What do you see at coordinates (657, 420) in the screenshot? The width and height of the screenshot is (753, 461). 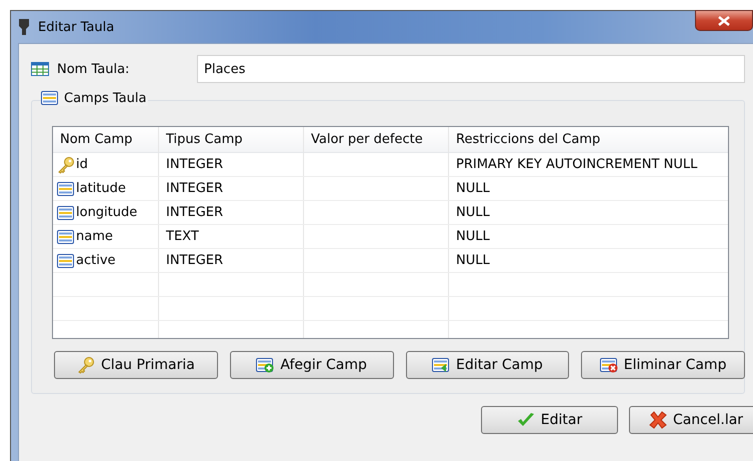 I see `cross-icon` at bounding box center [657, 420].